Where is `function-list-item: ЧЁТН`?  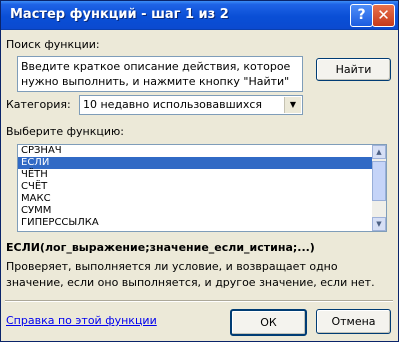 function-list-item: ЧЁТН is located at coordinates (202, 175).